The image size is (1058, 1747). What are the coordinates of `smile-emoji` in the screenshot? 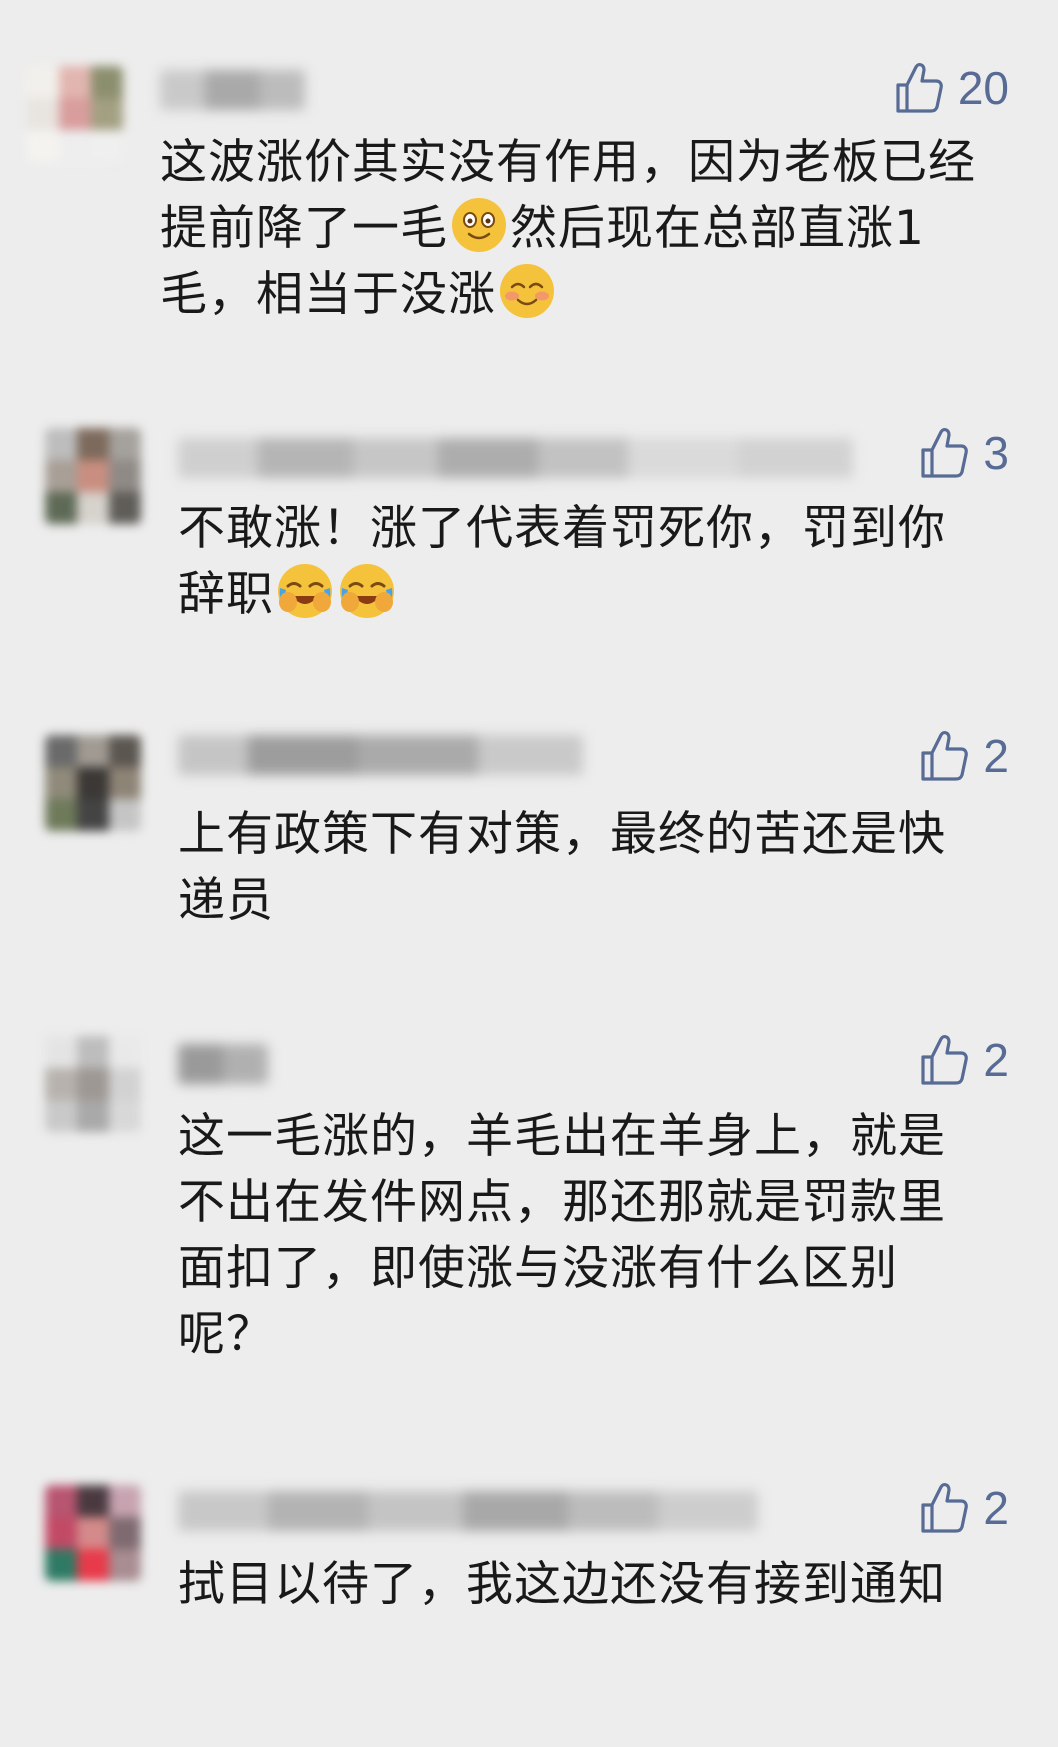 It's located at (479, 225).